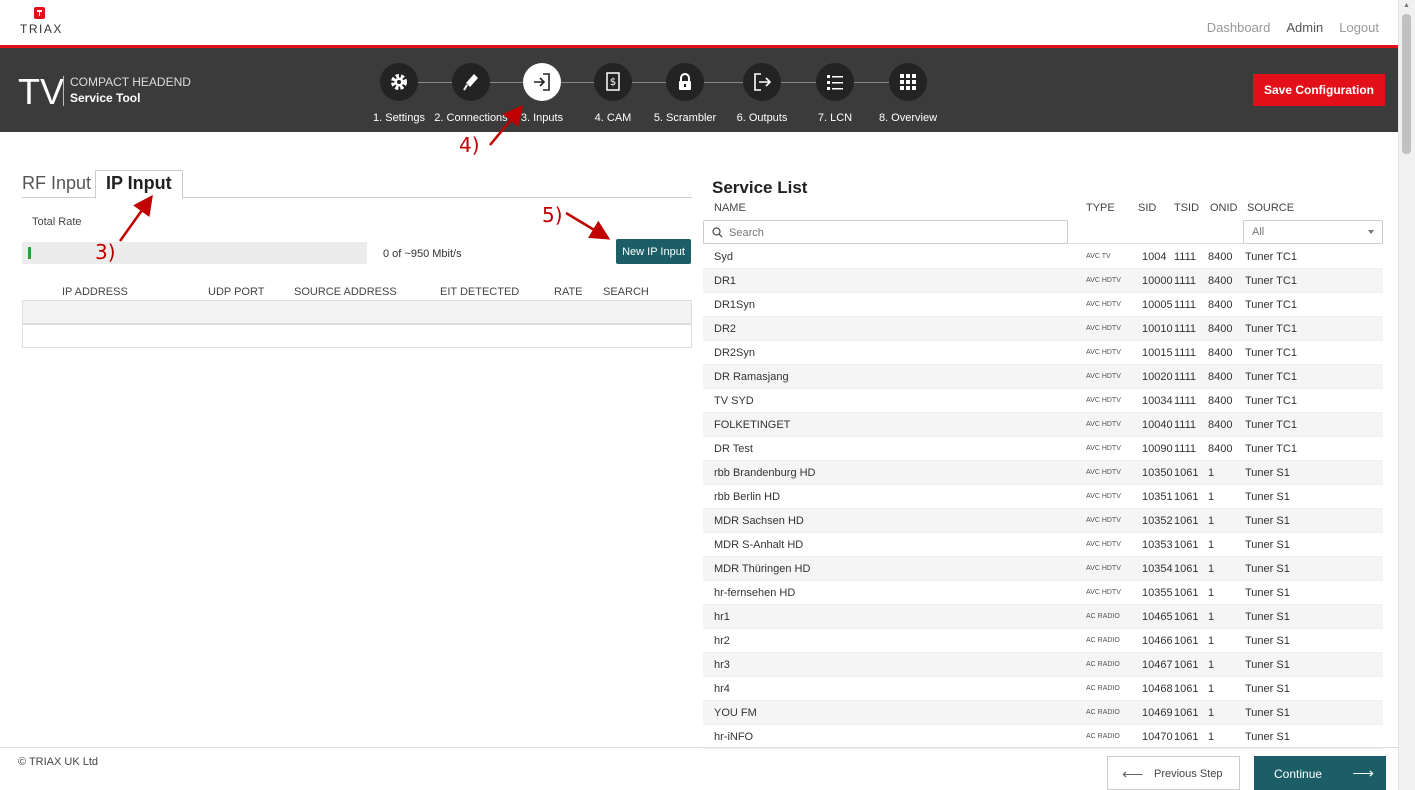 This screenshot has height=790, width=1415. I want to click on grid-icon, so click(908, 82).